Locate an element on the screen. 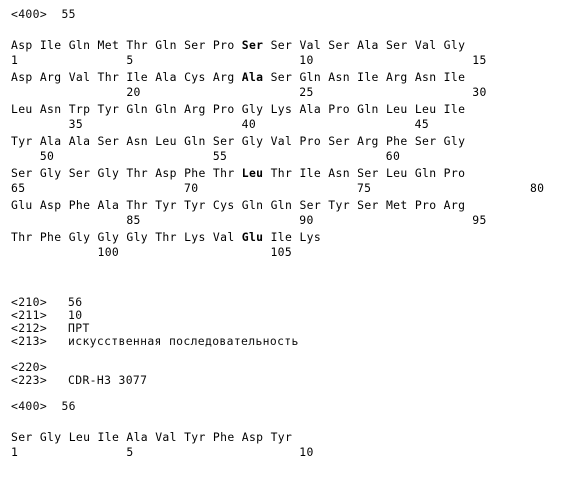 The image size is (567, 500). seq-56-tag-213: <213> искусственная последовательность is located at coordinates (155, 341).